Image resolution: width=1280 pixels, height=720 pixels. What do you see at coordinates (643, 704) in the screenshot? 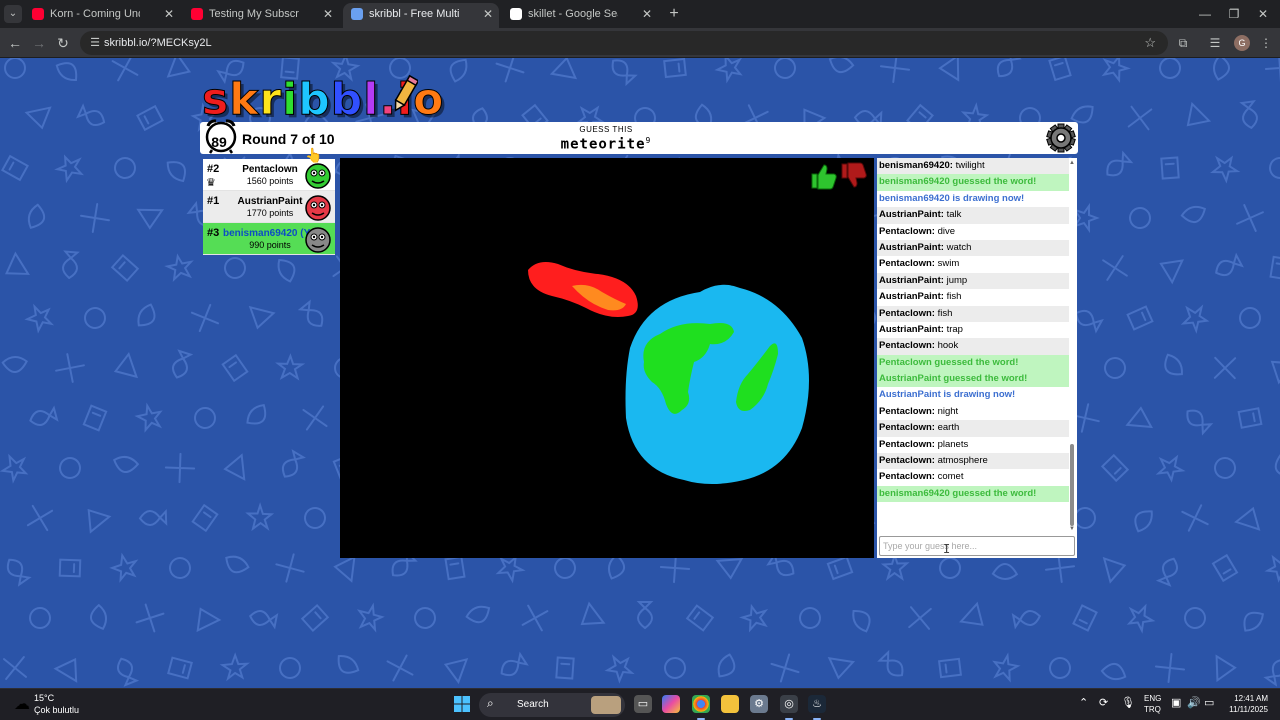
I see `task-view-icon: ▭` at bounding box center [643, 704].